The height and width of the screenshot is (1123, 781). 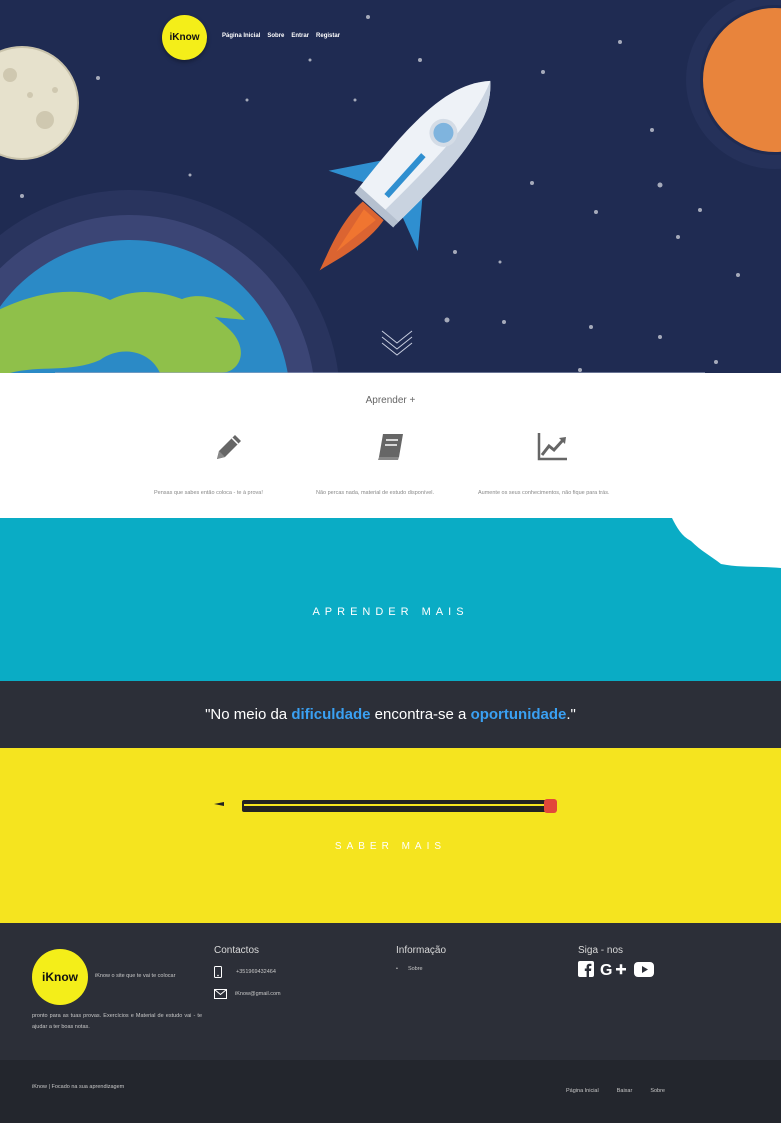 What do you see at coordinates (229, 447) in the screenshot?
I see `pencil-icon` at bounding box center [229, 447].